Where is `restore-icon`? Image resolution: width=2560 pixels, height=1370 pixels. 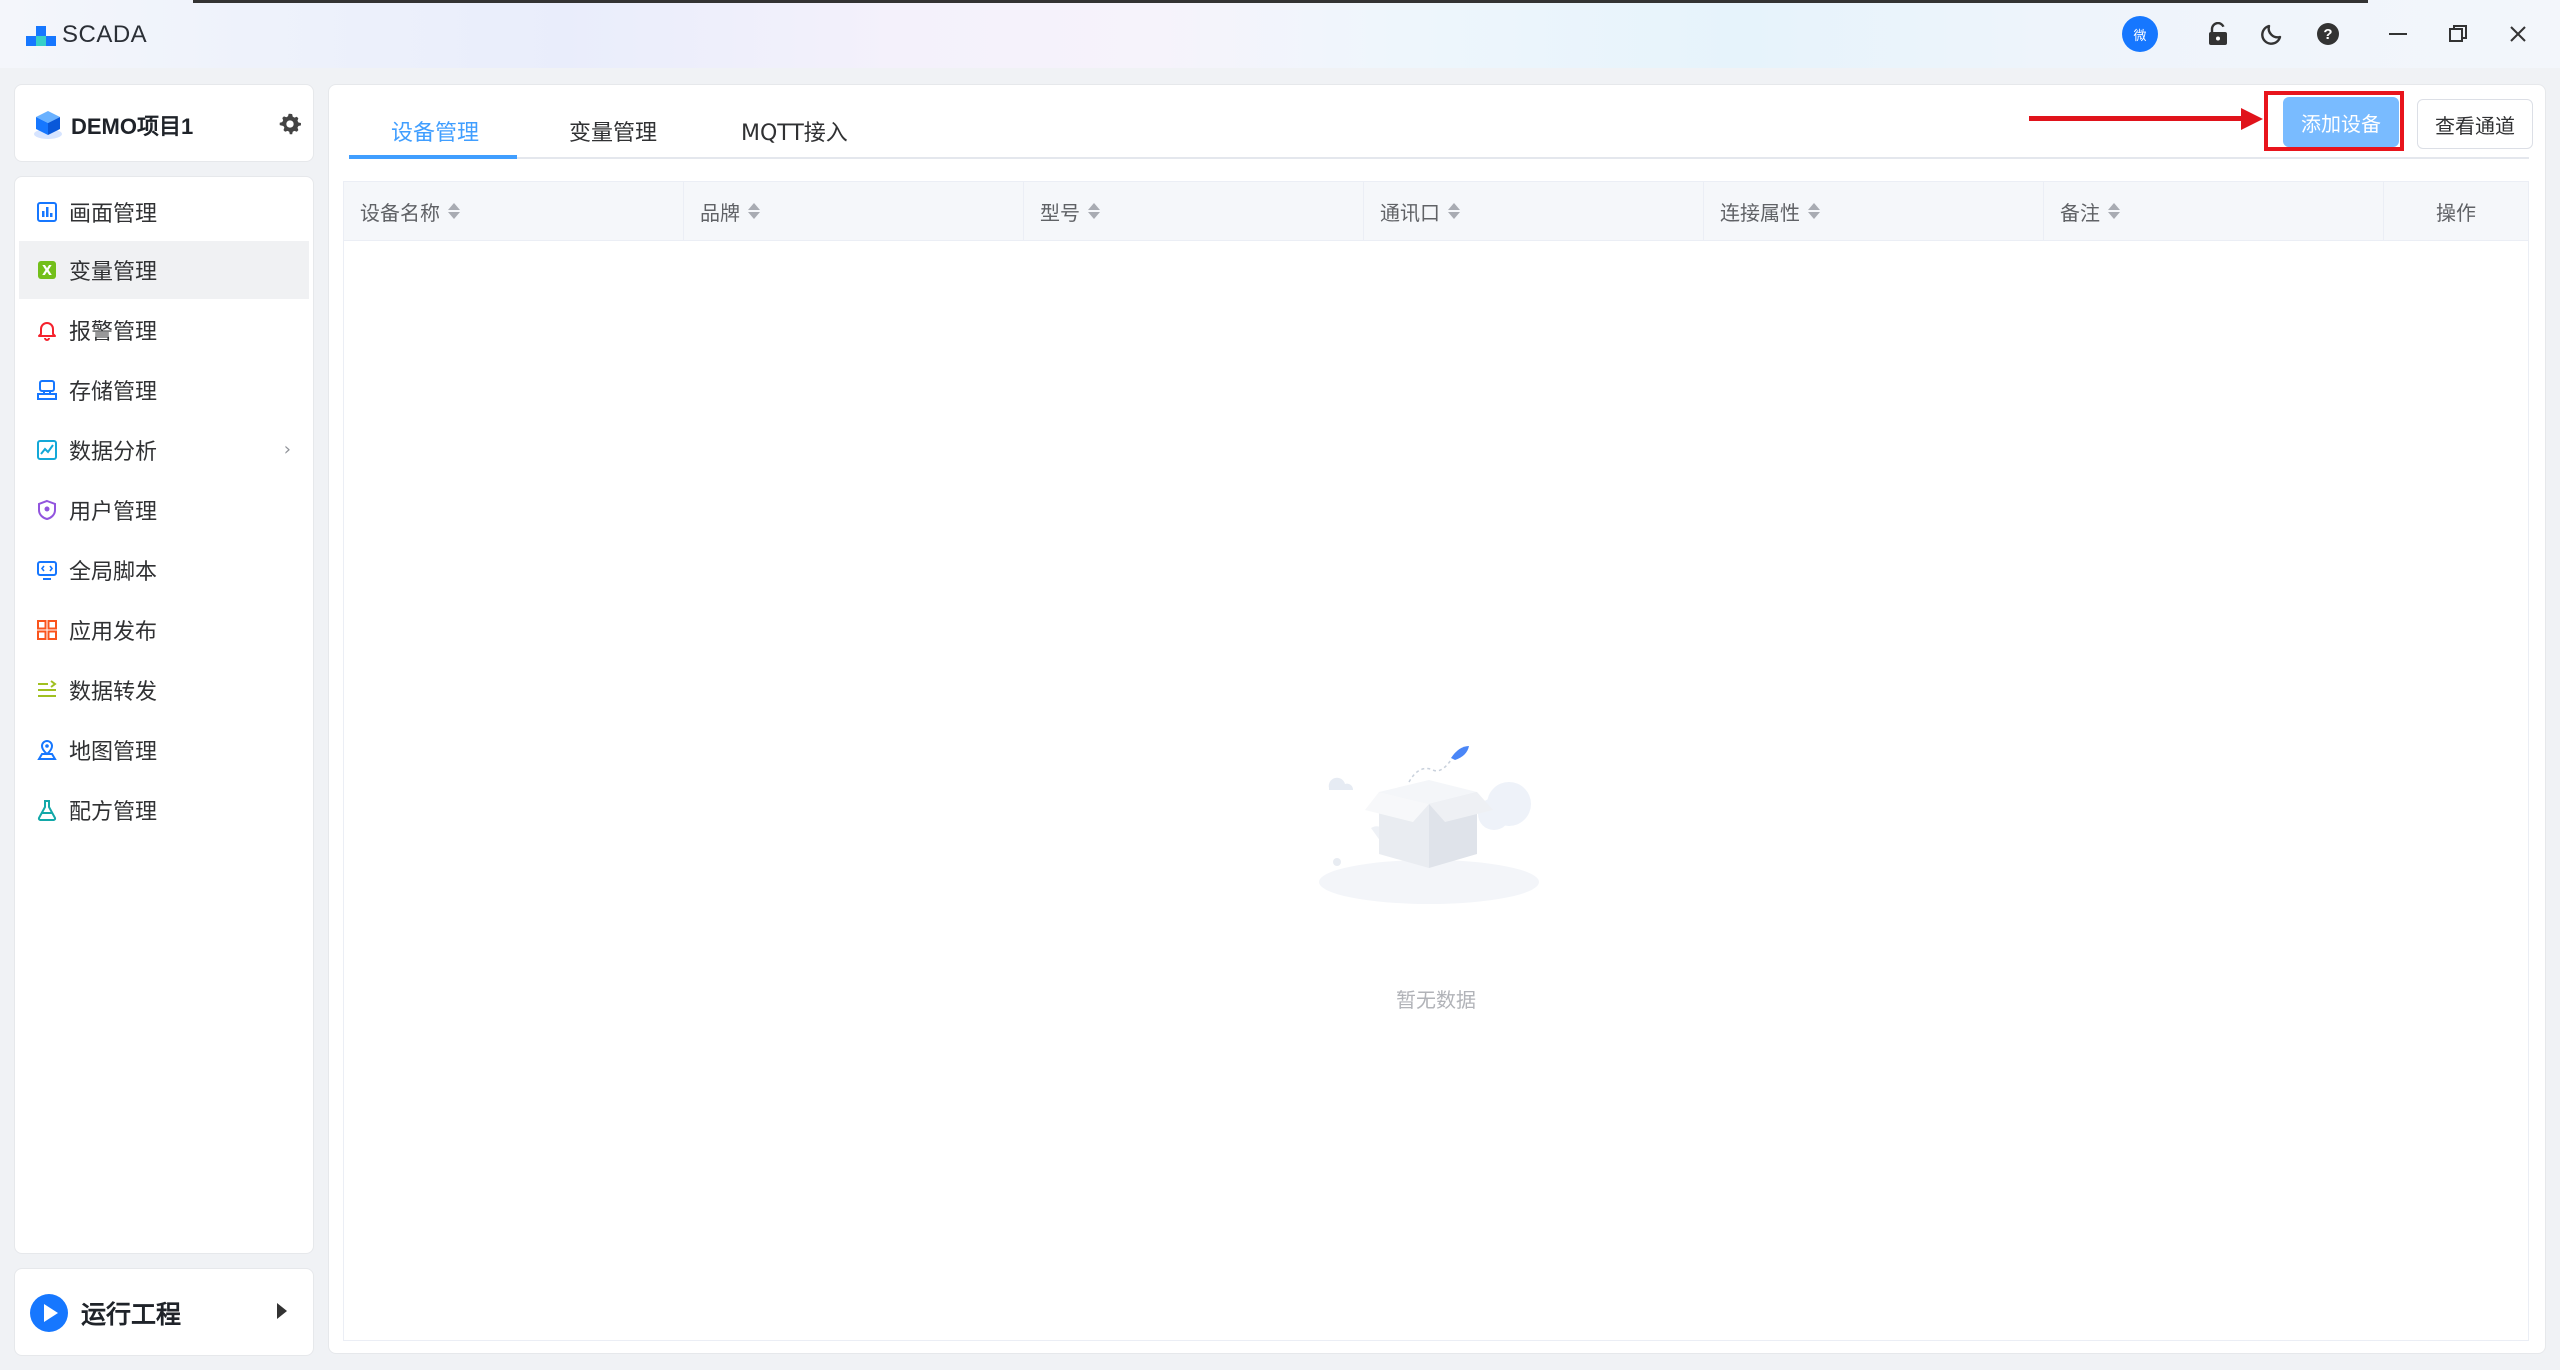
restore-icon is located at coordinates (2458, 34).